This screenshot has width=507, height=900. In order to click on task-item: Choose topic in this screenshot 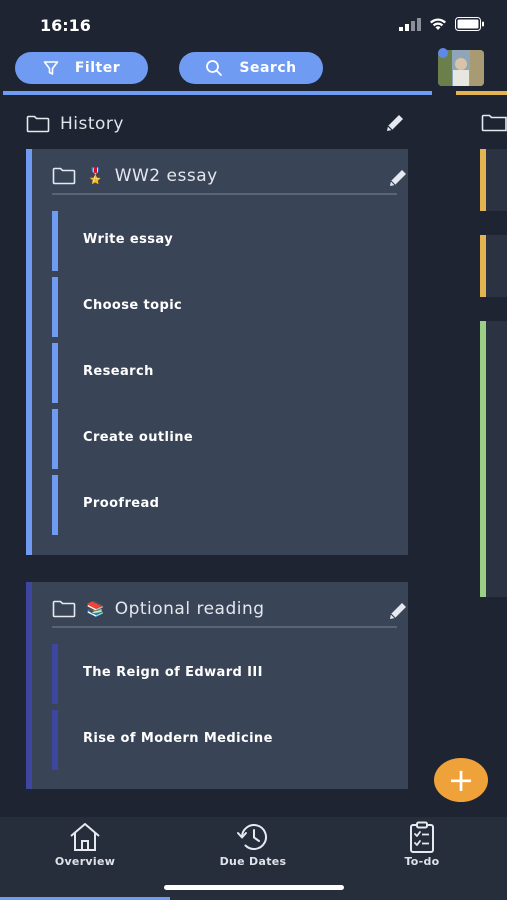, I will do `click(227, 307)`.